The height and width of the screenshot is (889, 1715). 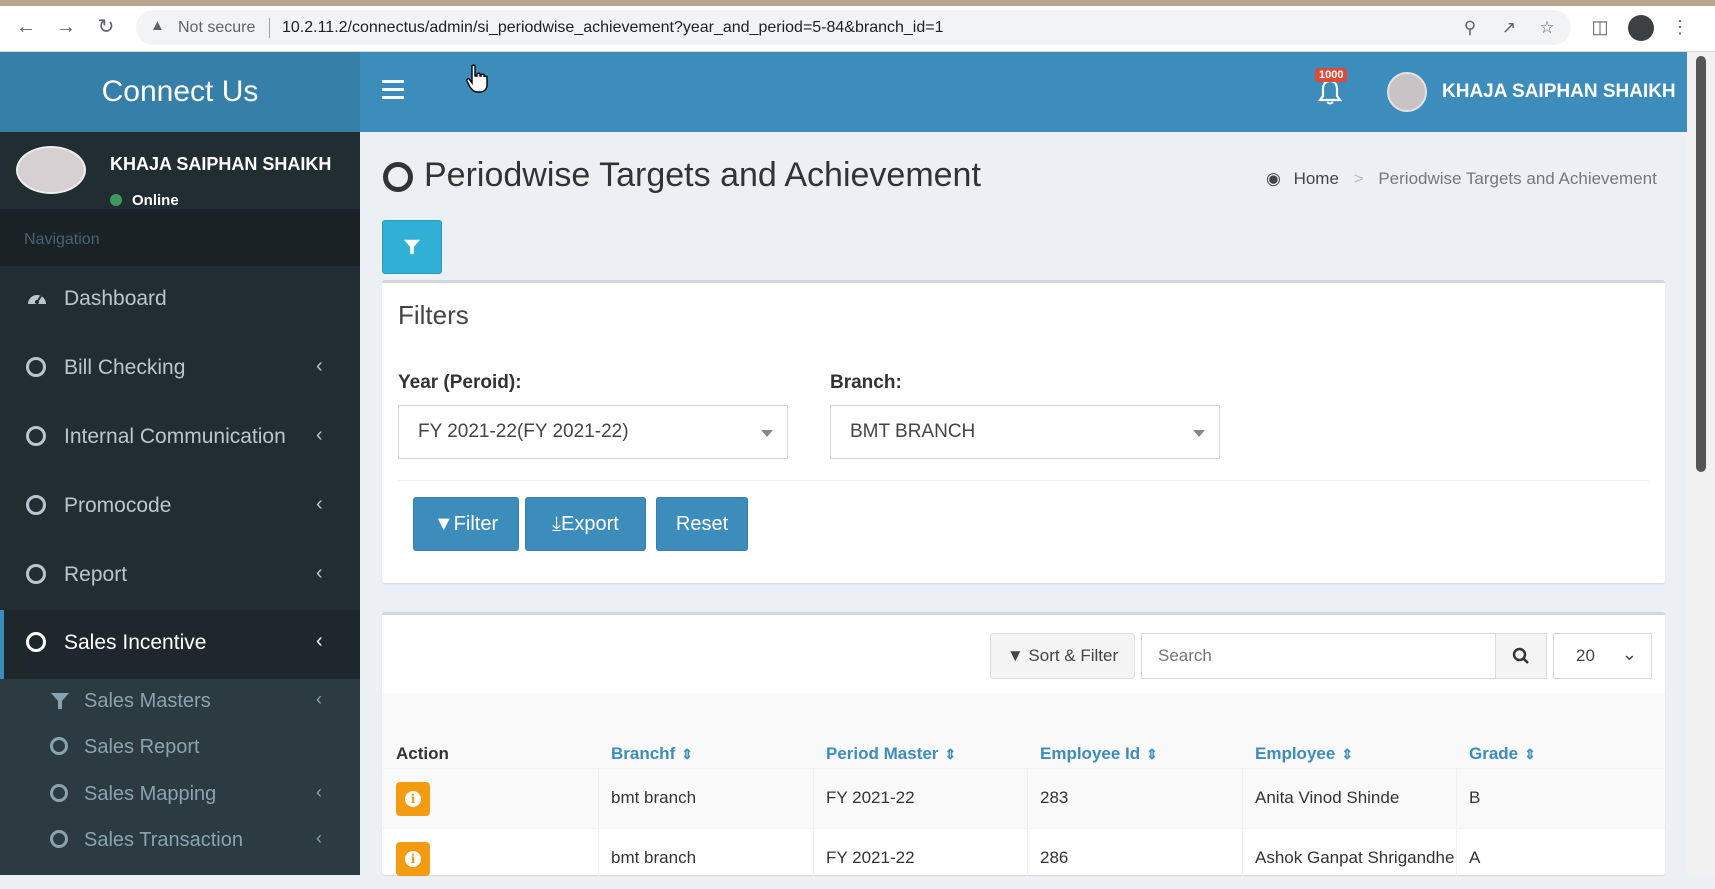 I want to click on forward-icon: →, so click(x=66, y=27).